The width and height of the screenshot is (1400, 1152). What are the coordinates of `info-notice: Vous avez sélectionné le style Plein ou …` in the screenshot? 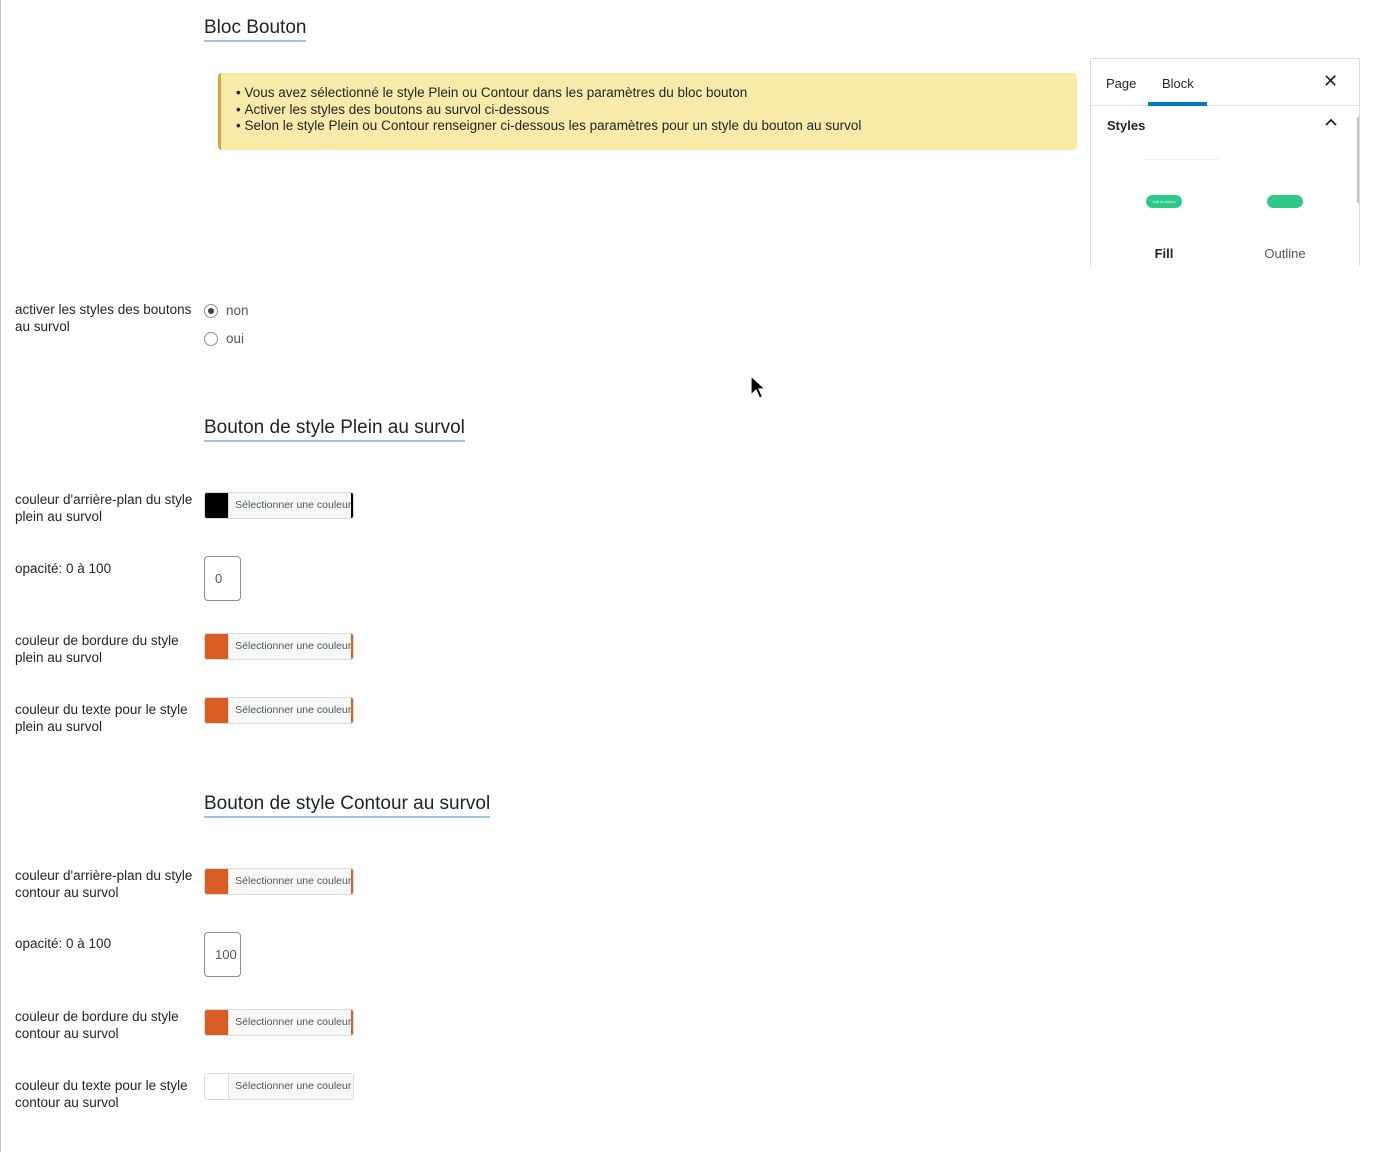 It's located at (647, 111).